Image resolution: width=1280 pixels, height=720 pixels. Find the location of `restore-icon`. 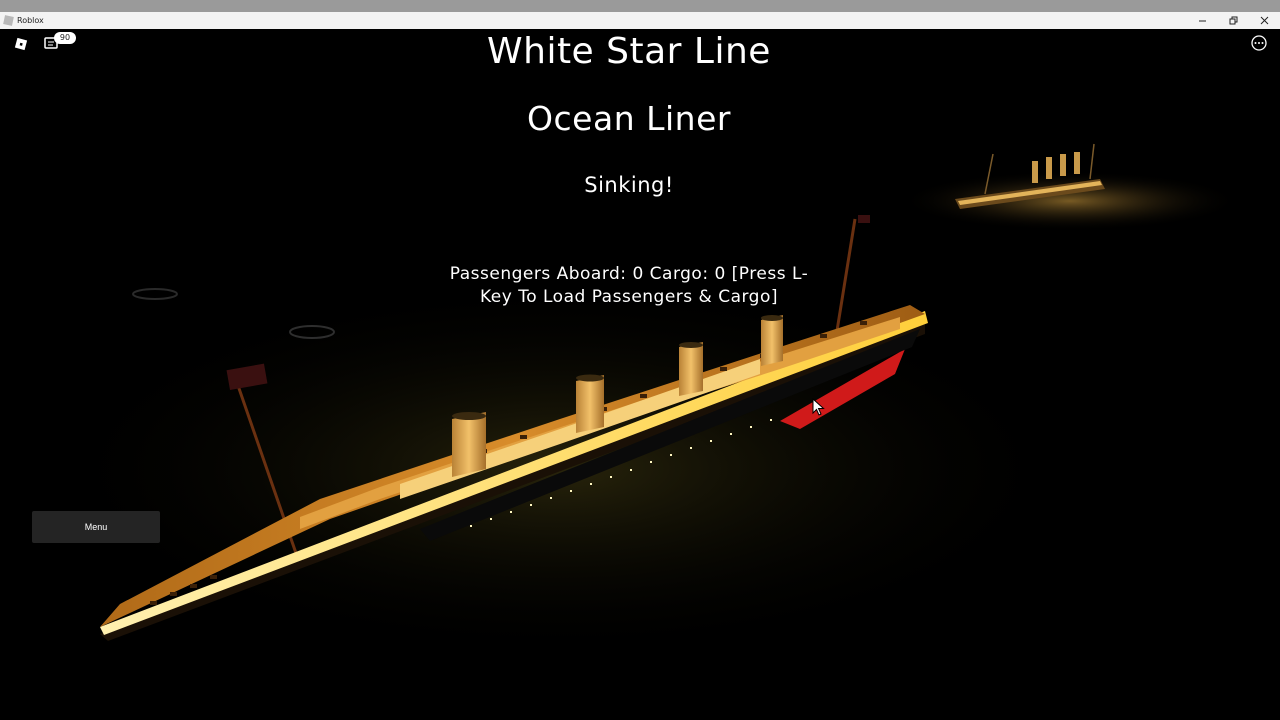

restore-icon is located at coordinates (1233, 20).